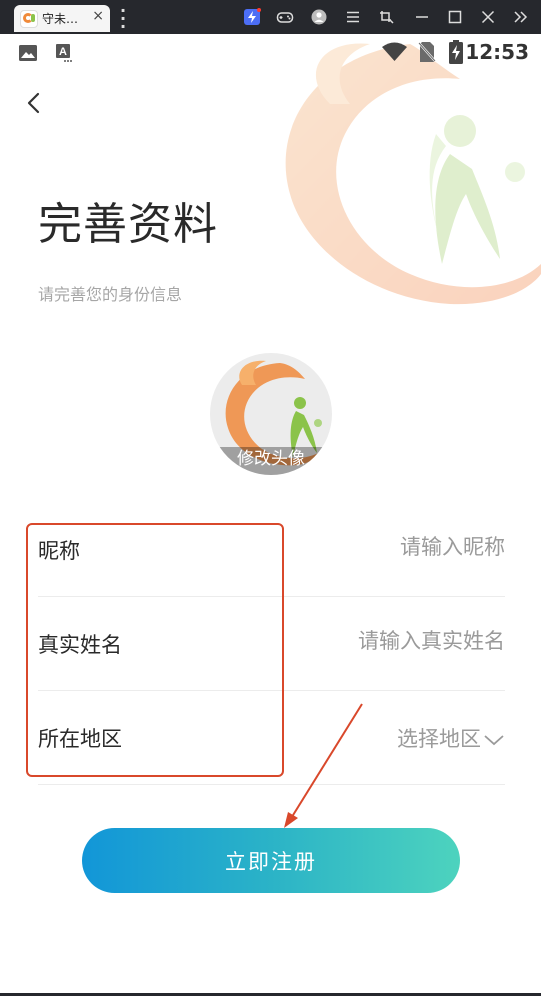  What do you see at coordinates (271, 860) in the screenshot?
I see `register-button: 立即注册` at bounding box center [271, 860].